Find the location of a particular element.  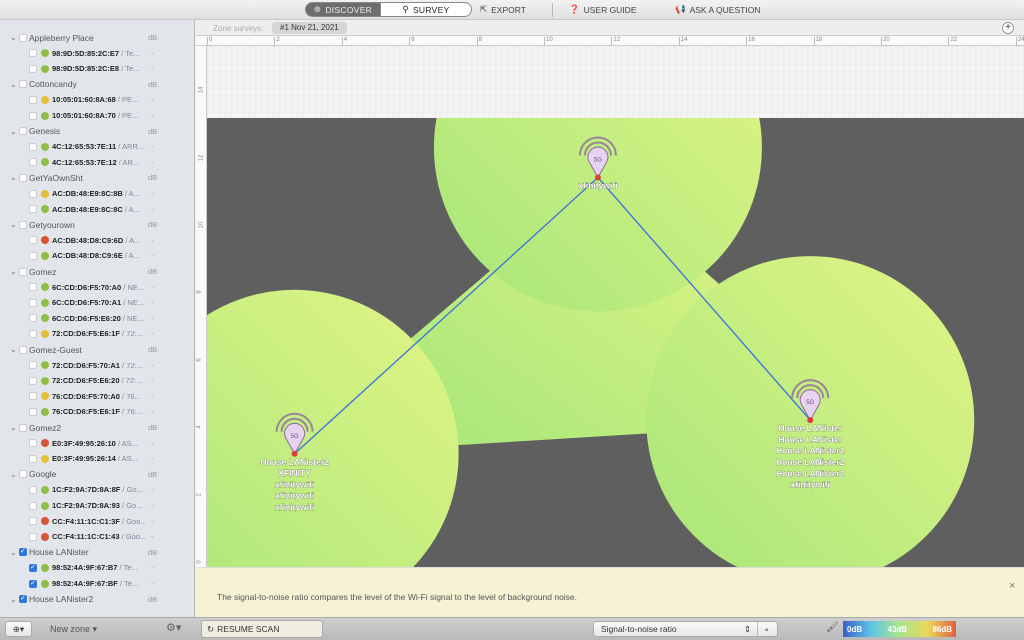

add-button: ⊕▾ is located at coordinates (18, 629).